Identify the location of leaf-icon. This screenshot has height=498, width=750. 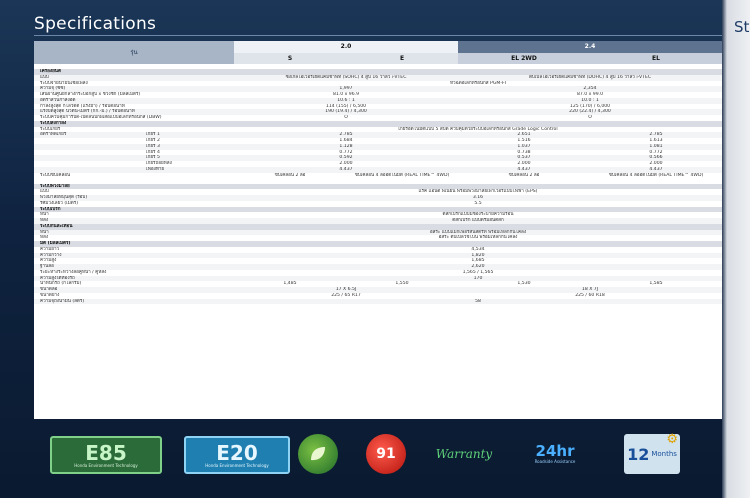
(318, 454).